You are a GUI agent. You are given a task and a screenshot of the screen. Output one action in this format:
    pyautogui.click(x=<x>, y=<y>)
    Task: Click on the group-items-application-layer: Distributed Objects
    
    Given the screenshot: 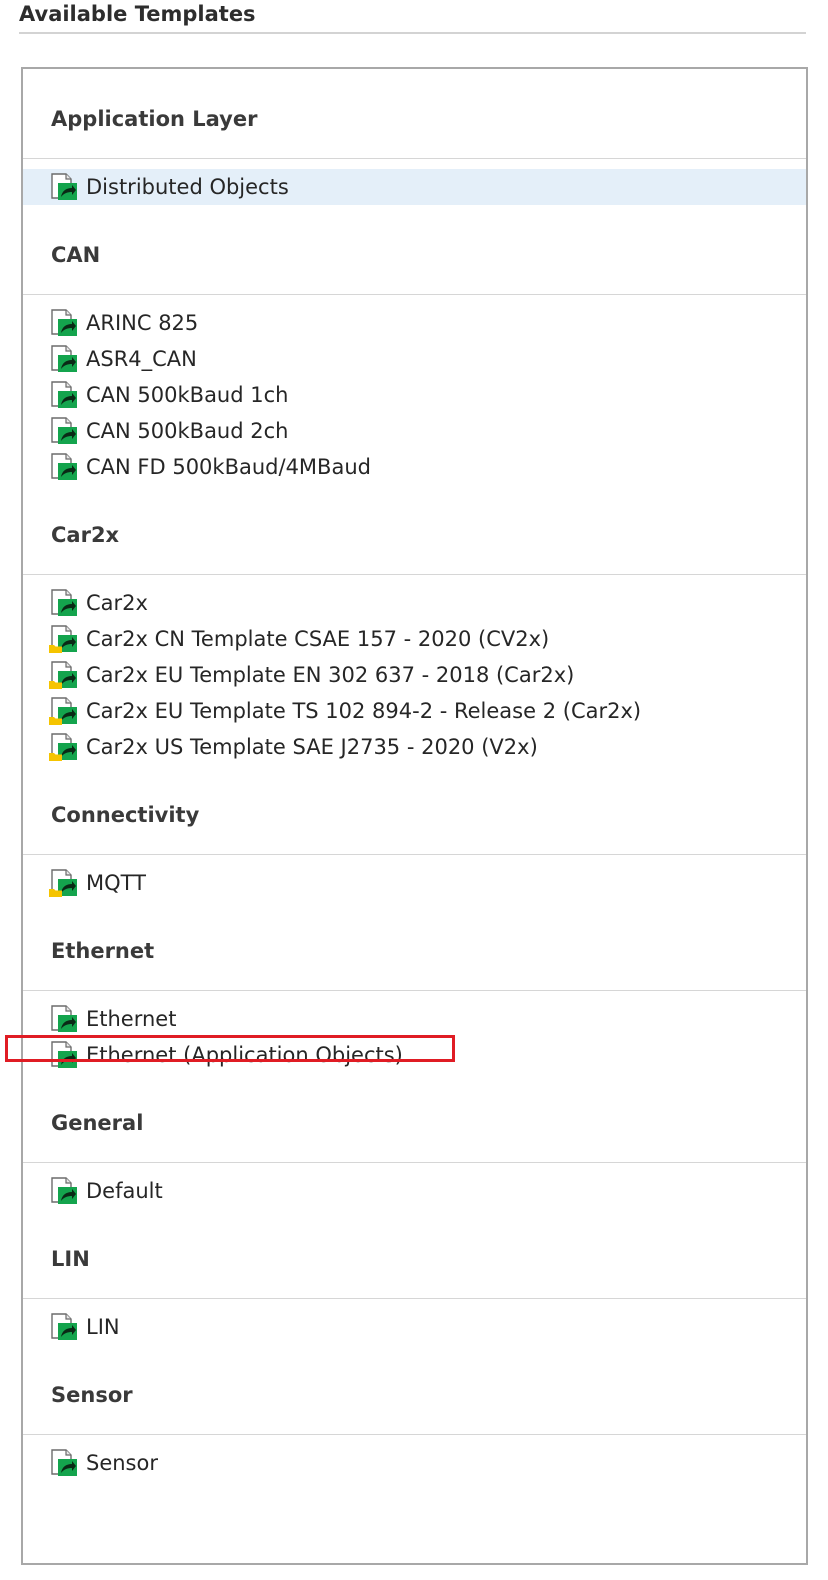 What is the action you would take?
    pyautogui.click(x=414, y=182)
    